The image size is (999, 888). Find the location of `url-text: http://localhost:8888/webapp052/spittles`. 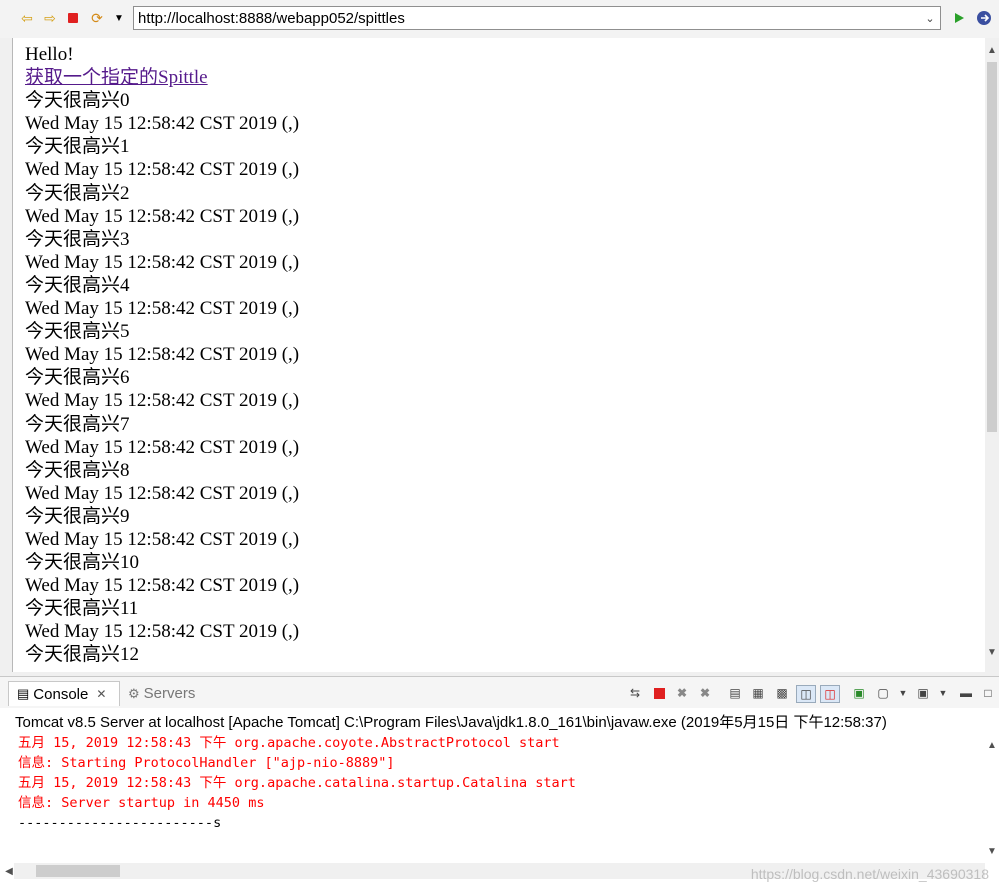

url-text: http://localhost:8888/webapp052/spittles is located at coordinates (271, 18).